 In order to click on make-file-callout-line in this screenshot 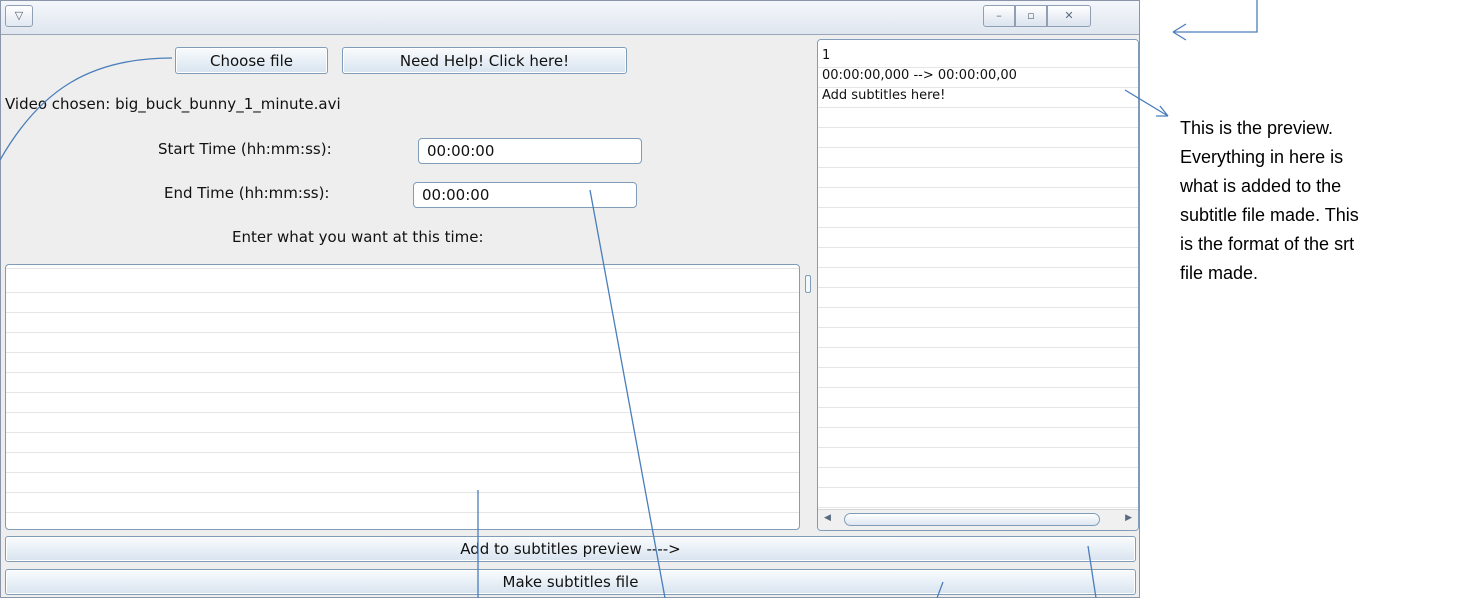, I will do `click(940, 589)`.